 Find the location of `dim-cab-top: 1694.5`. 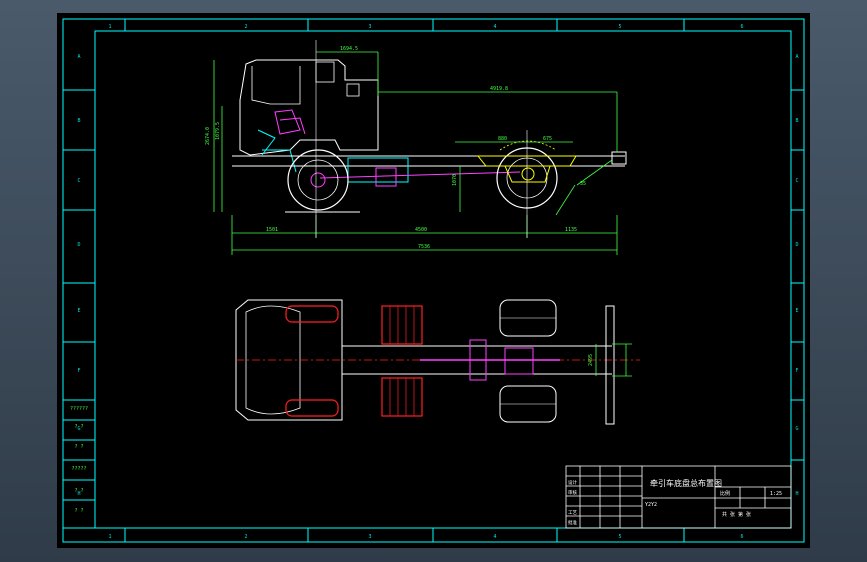

dim-cab-top: 1694.5 is located at coordinates (349, 49).